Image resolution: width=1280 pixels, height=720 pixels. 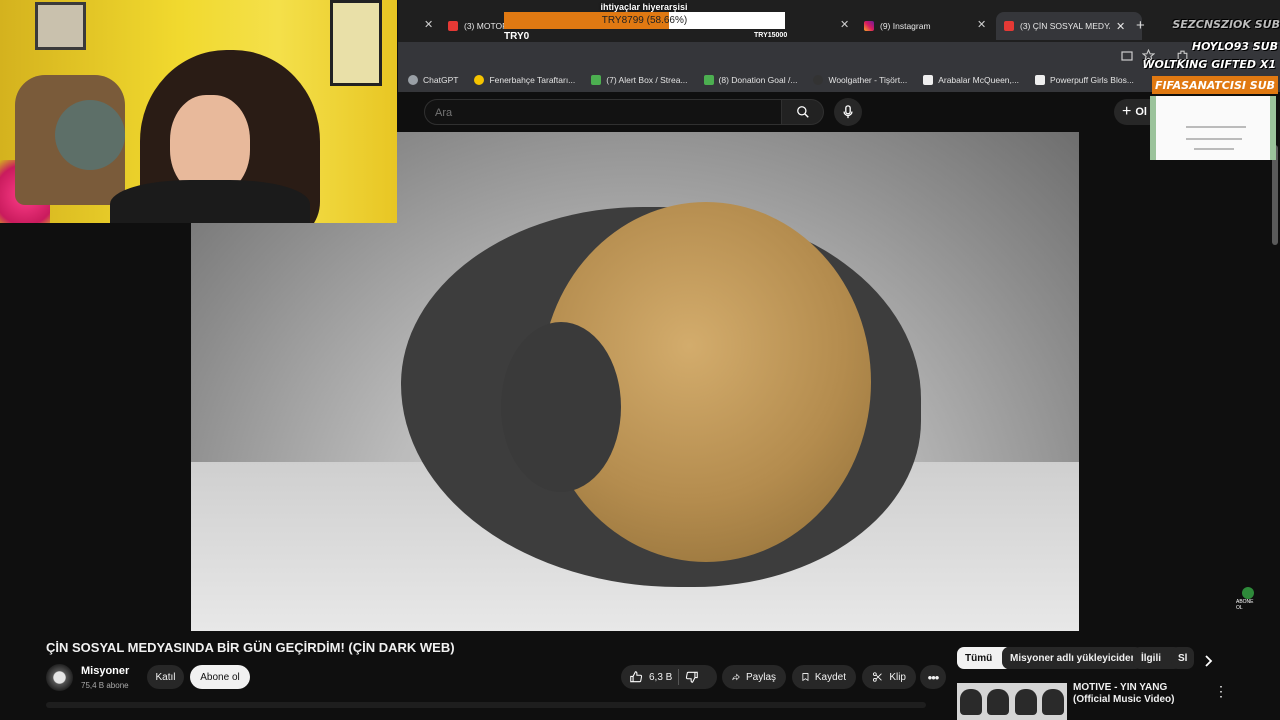 I want to click on search-input, so click(x=596, y=113).